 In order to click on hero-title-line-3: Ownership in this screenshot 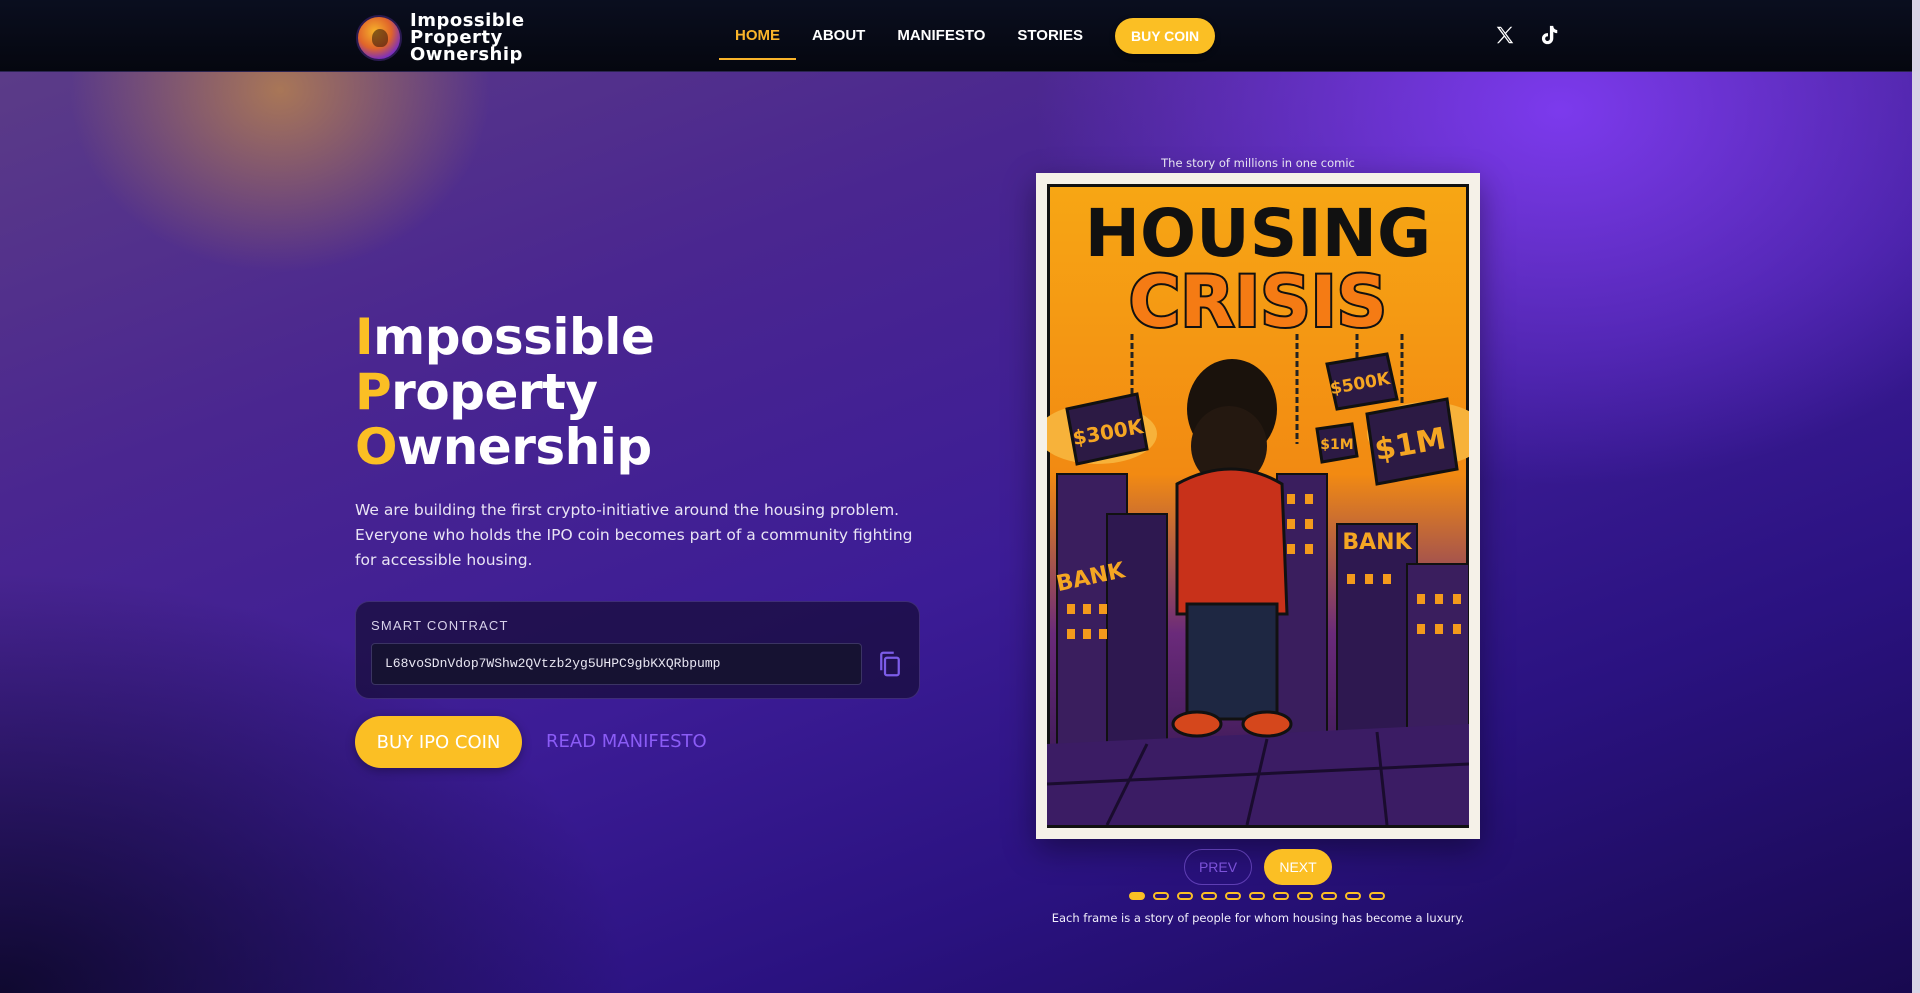, I will do `click(504, 447)`.